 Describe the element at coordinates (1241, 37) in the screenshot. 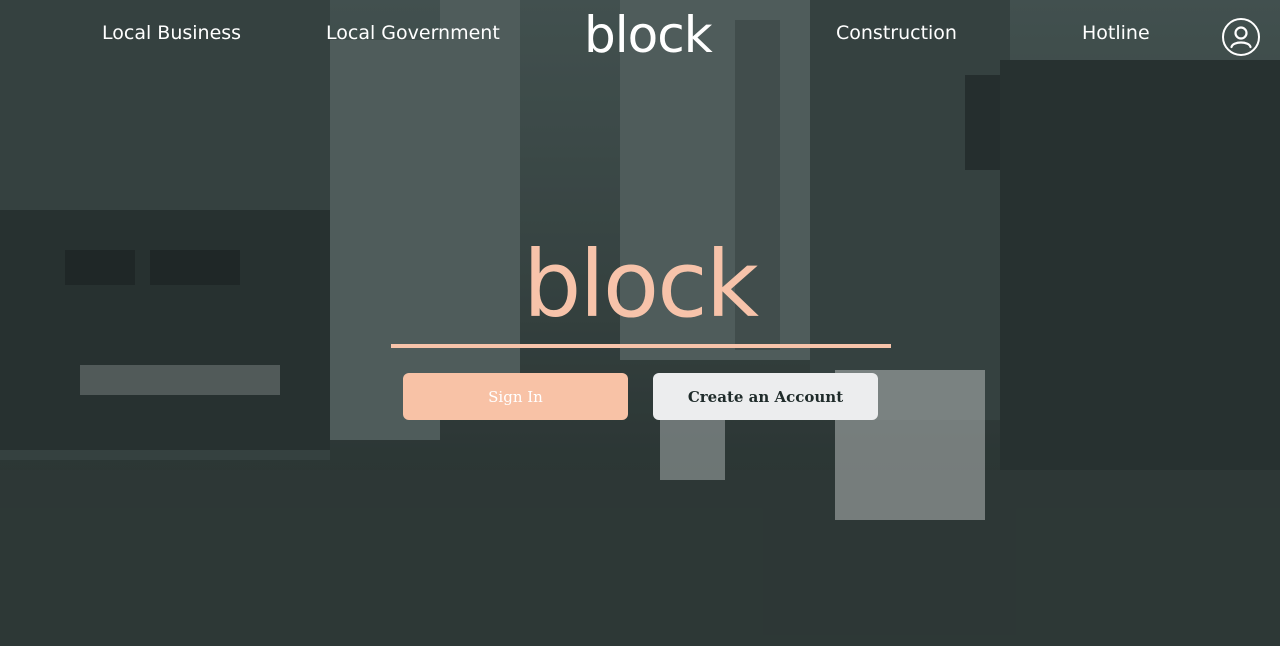

I see `user-circle-icon` at that location.